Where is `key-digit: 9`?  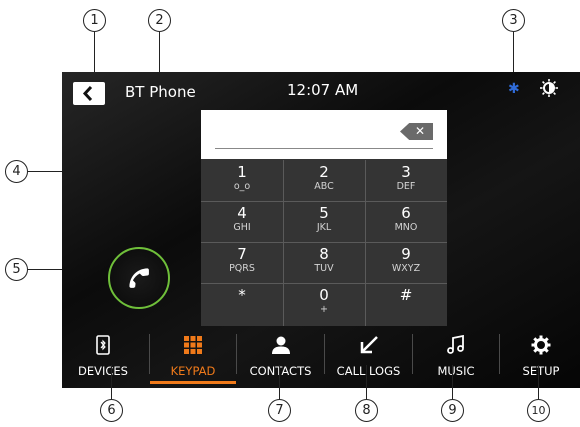
key-digit: 9 is located at coordinates (406, 254).